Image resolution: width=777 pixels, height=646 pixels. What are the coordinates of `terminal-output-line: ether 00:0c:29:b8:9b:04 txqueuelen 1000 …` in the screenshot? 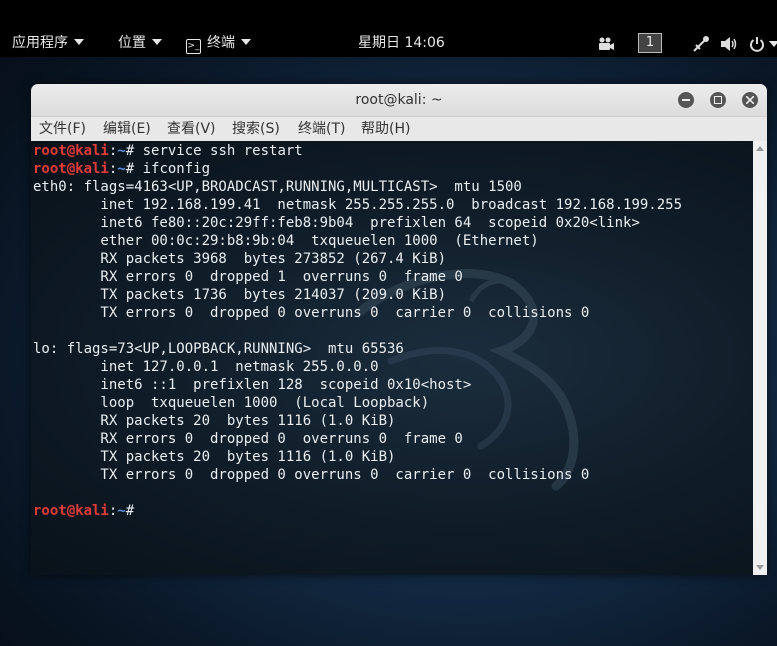 It's located at (286, 241).